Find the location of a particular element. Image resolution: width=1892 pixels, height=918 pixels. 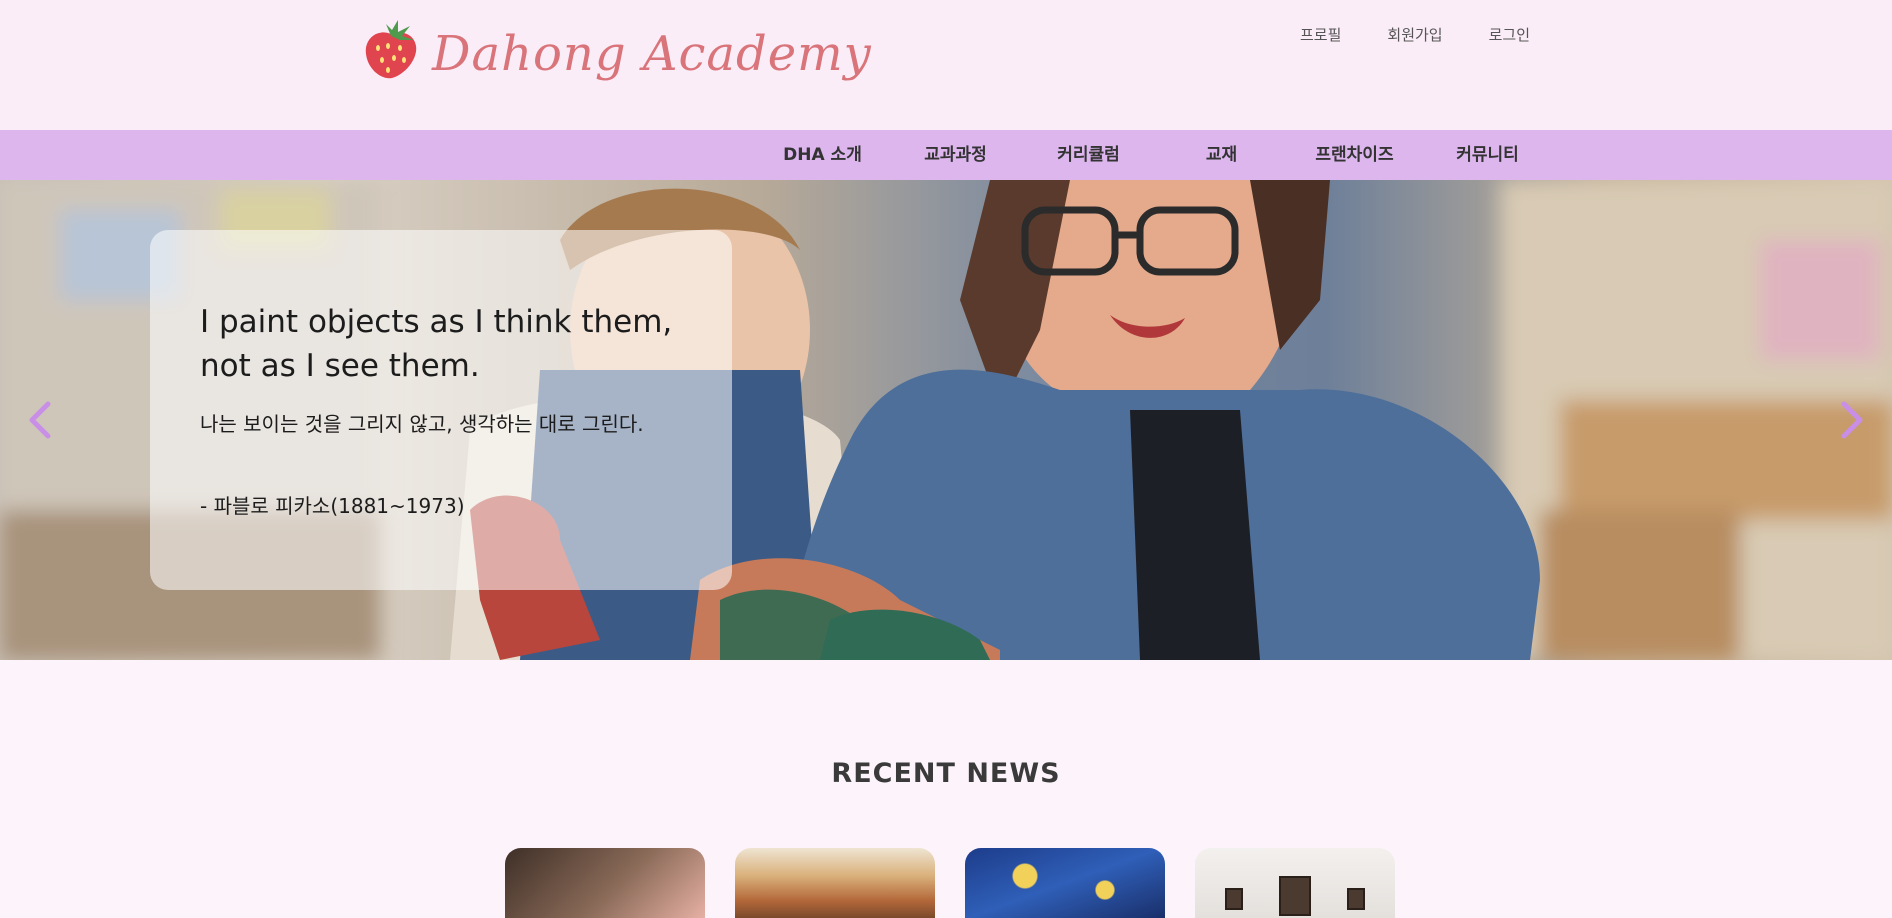

slider-prev-button is located at coordinates (40, 420).